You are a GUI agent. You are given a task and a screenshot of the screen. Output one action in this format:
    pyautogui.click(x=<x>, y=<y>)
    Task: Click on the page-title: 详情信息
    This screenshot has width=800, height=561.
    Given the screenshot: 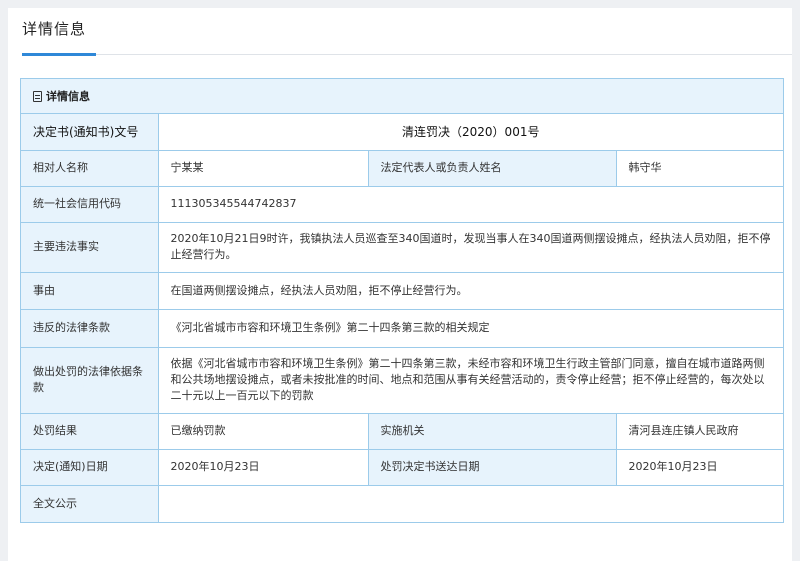 What is the action you would take?
    pyautogui.click(x=54, y=29)
    